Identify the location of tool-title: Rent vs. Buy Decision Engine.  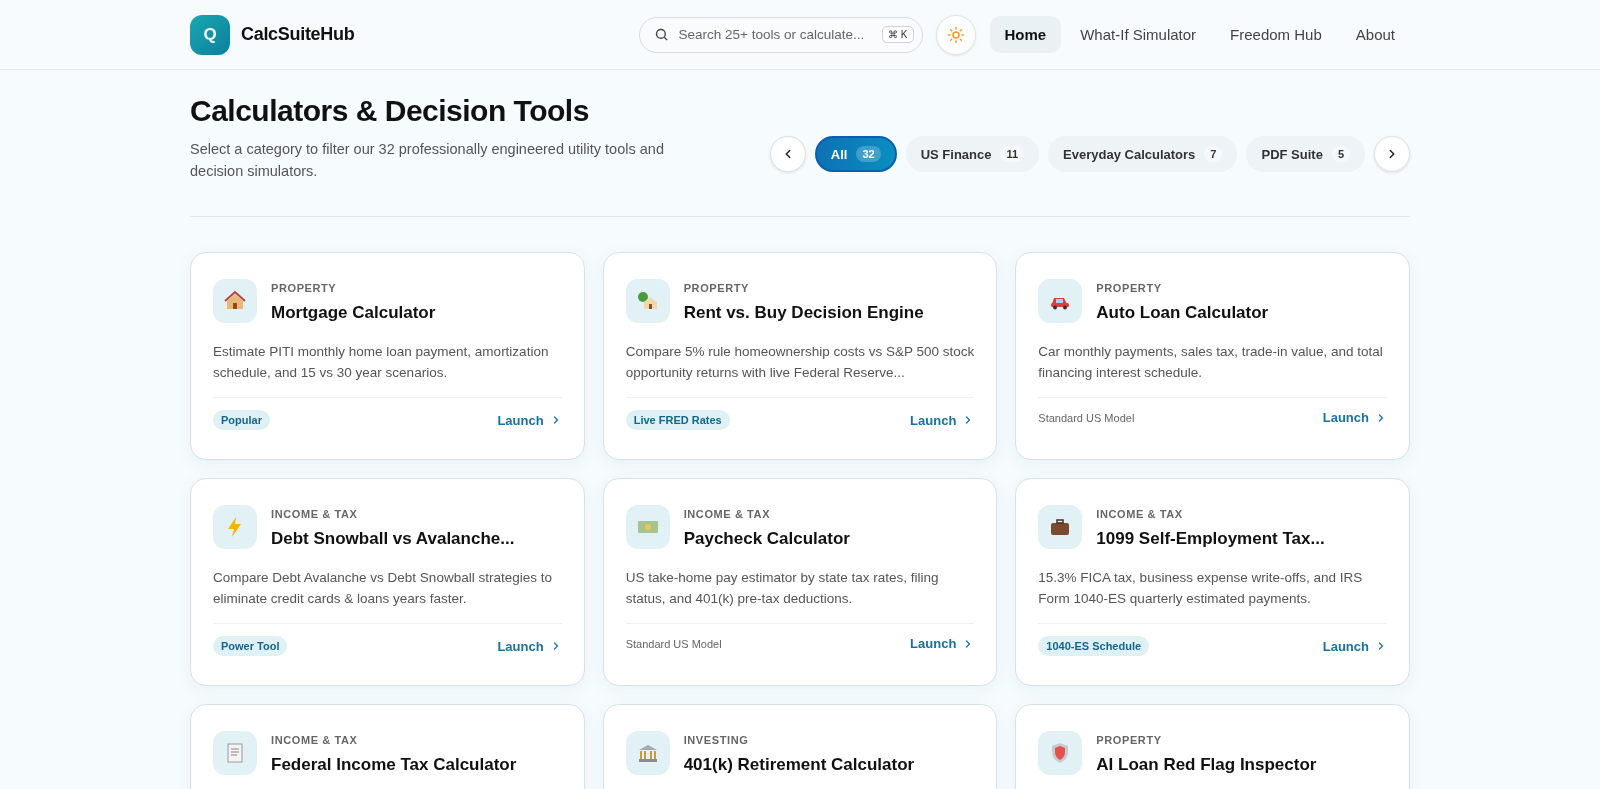
(803, 313).